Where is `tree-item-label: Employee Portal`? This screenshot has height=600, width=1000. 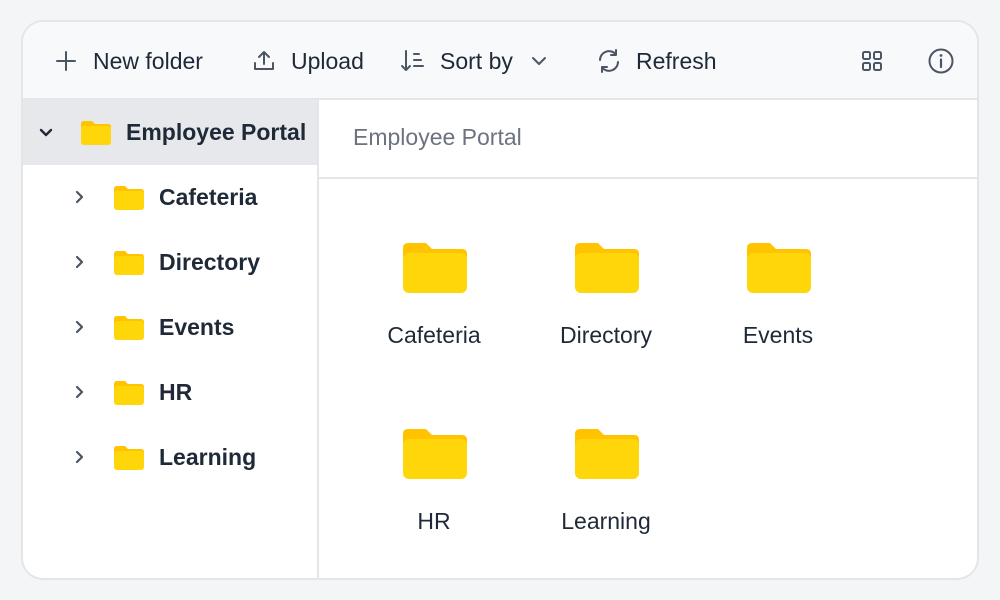
tree-item-label: Employee Portal is located at coordinates (216, 132).